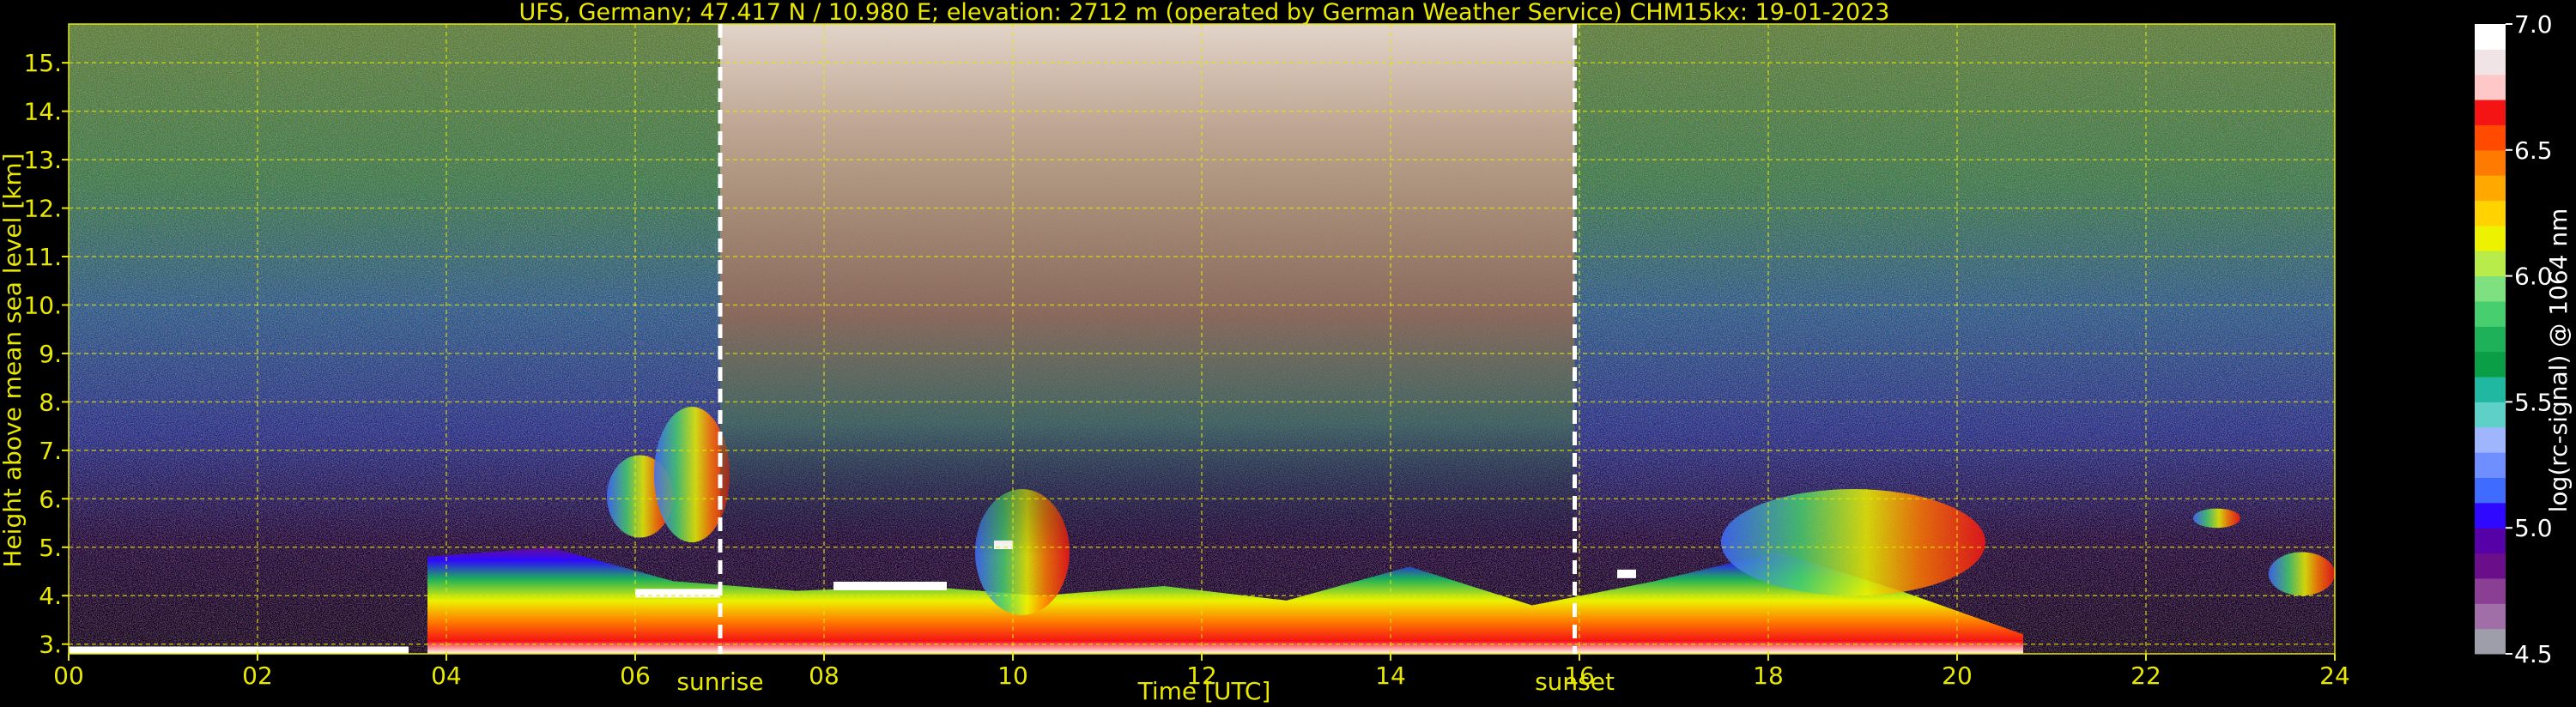 This screenshot has height=707, width=2576. I want to click on x-tick-label-7: 14, so click(1390, 676).